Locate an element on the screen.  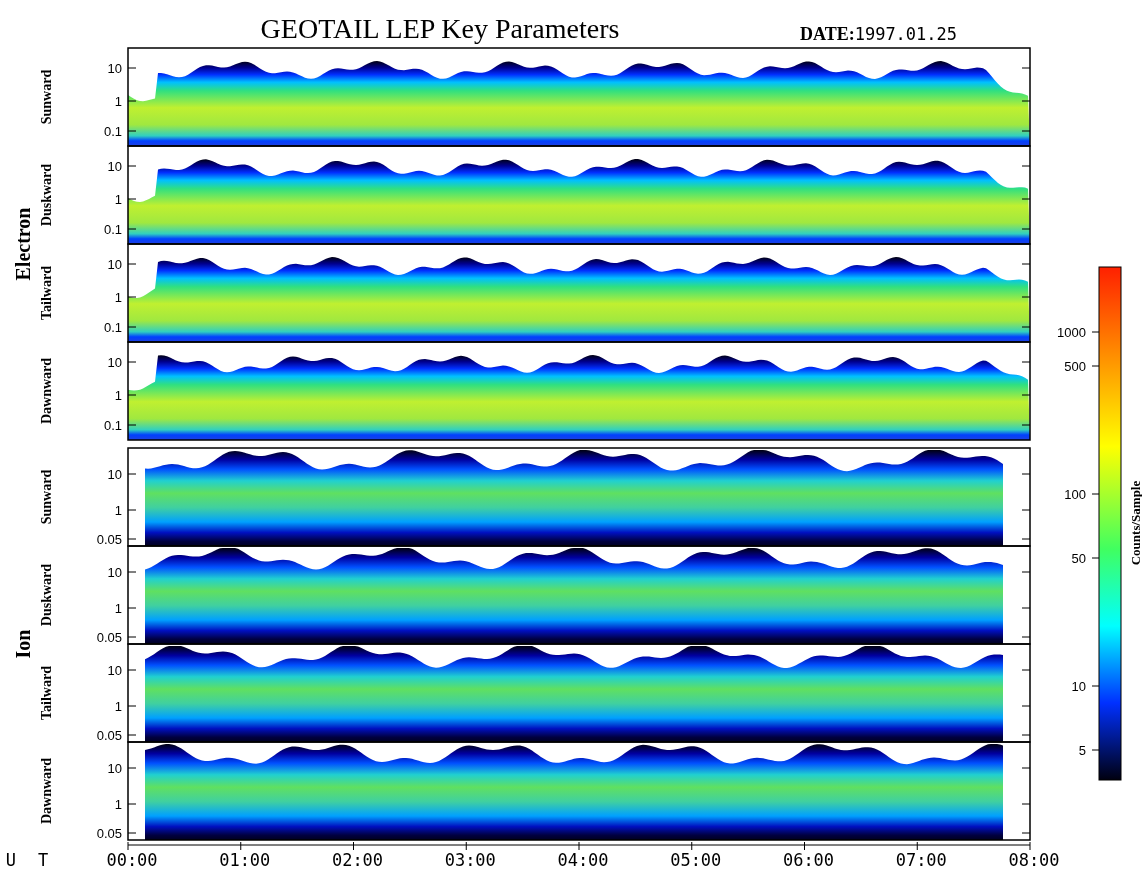
x-tick-label: 03:00 is located at coordinates (470, 860).